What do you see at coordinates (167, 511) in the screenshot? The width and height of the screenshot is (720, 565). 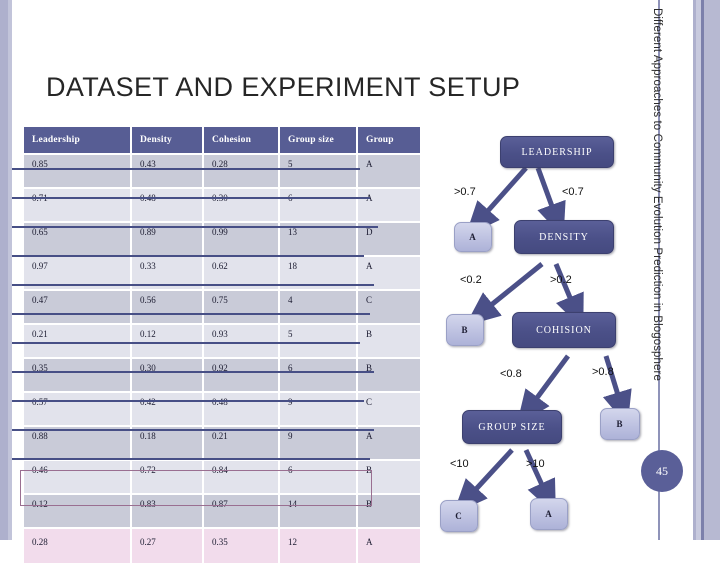 I see `cell-density: 0.83` at bounding box center [167, 511].